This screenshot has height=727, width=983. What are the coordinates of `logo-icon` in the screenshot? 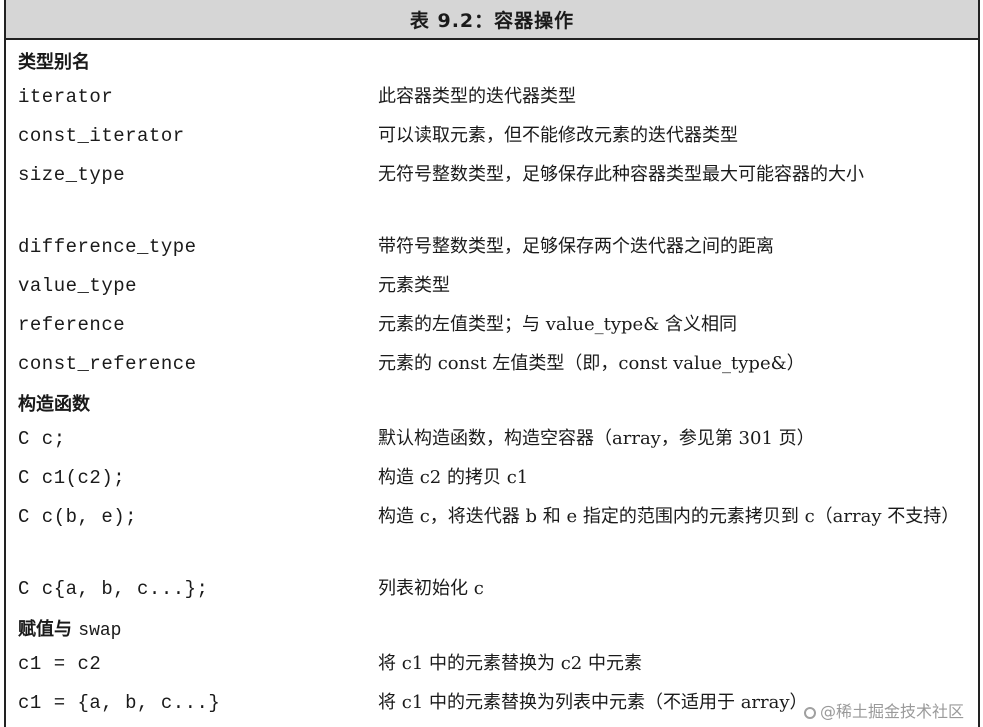 It's located at (809, 713).